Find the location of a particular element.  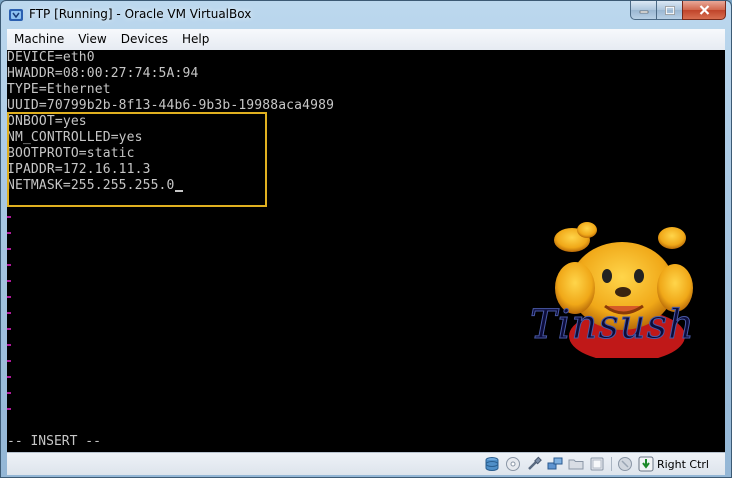

display-icon is located at coordinates (597, 464).